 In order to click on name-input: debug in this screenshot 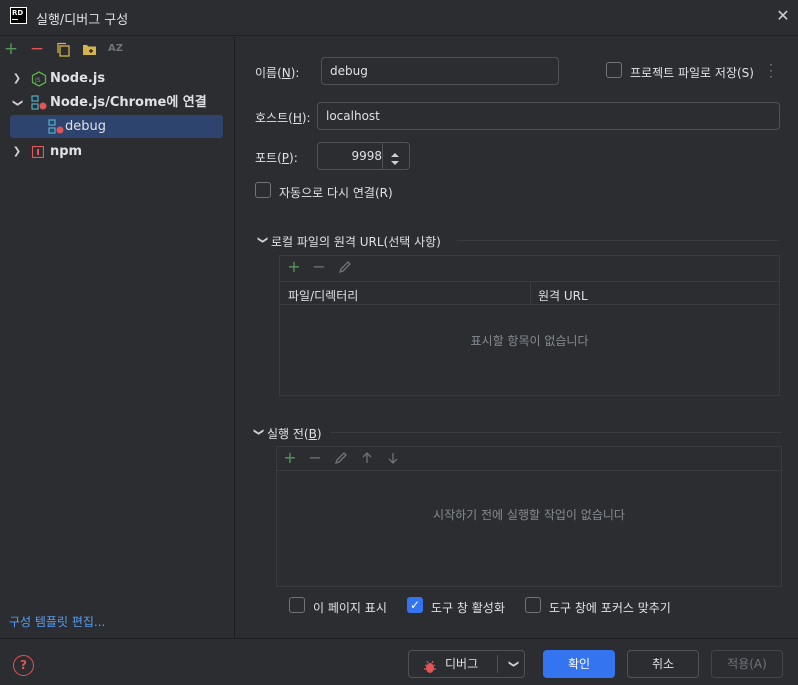, I will do `click(440, 71)`.